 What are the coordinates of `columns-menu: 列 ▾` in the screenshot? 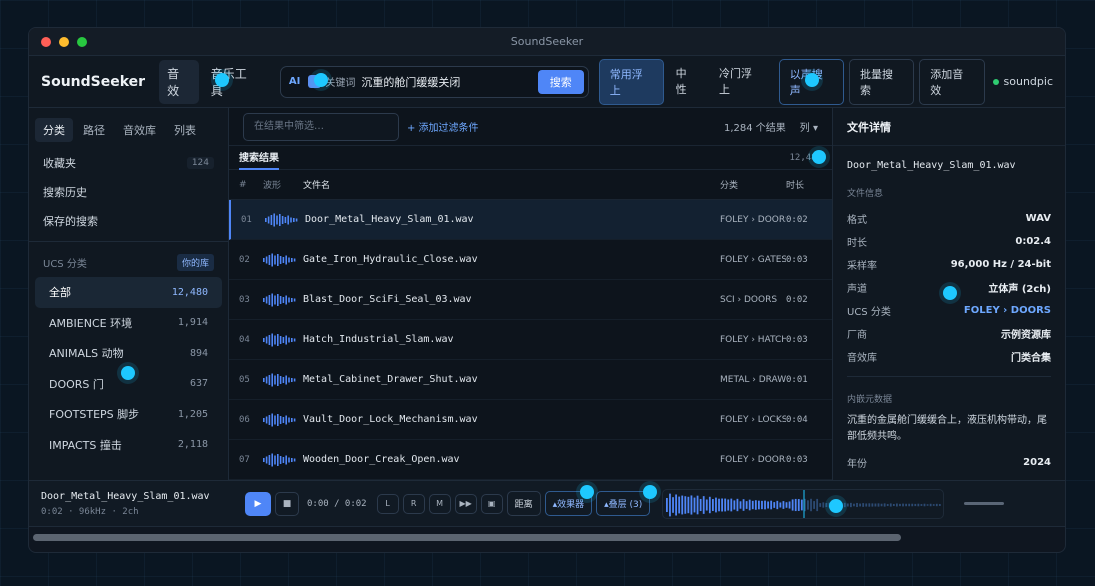 It's located at (809, 126).